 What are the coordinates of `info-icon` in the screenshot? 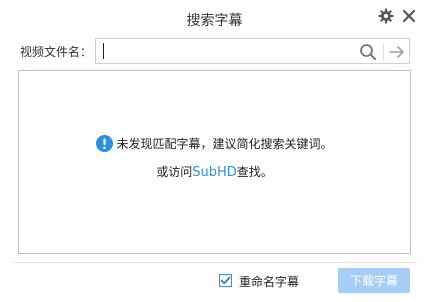 It's located at (105, 143).